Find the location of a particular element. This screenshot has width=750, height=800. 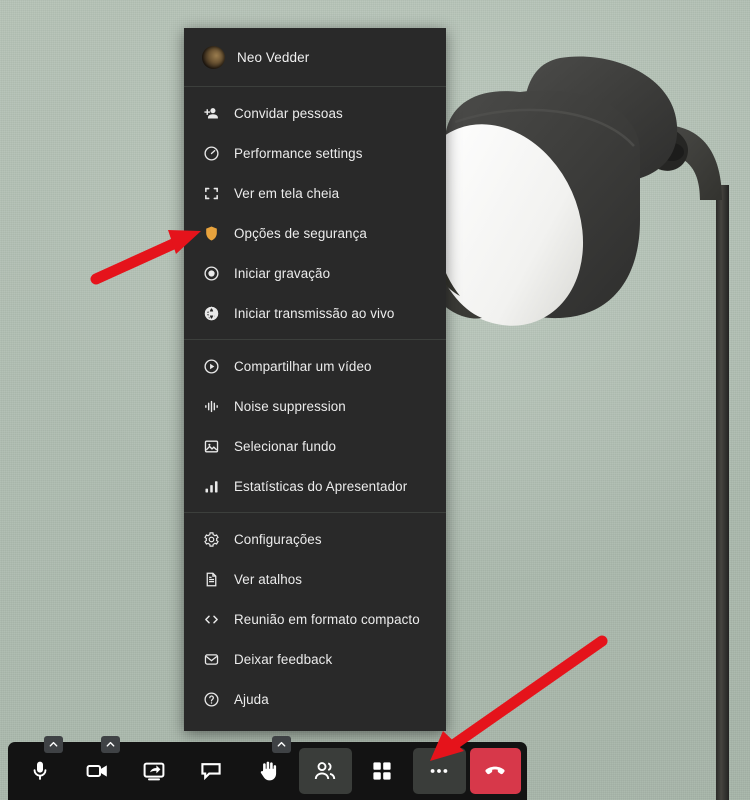

menu-item-label: Compartilhar um vídeo is located at coordinates (303, 366).